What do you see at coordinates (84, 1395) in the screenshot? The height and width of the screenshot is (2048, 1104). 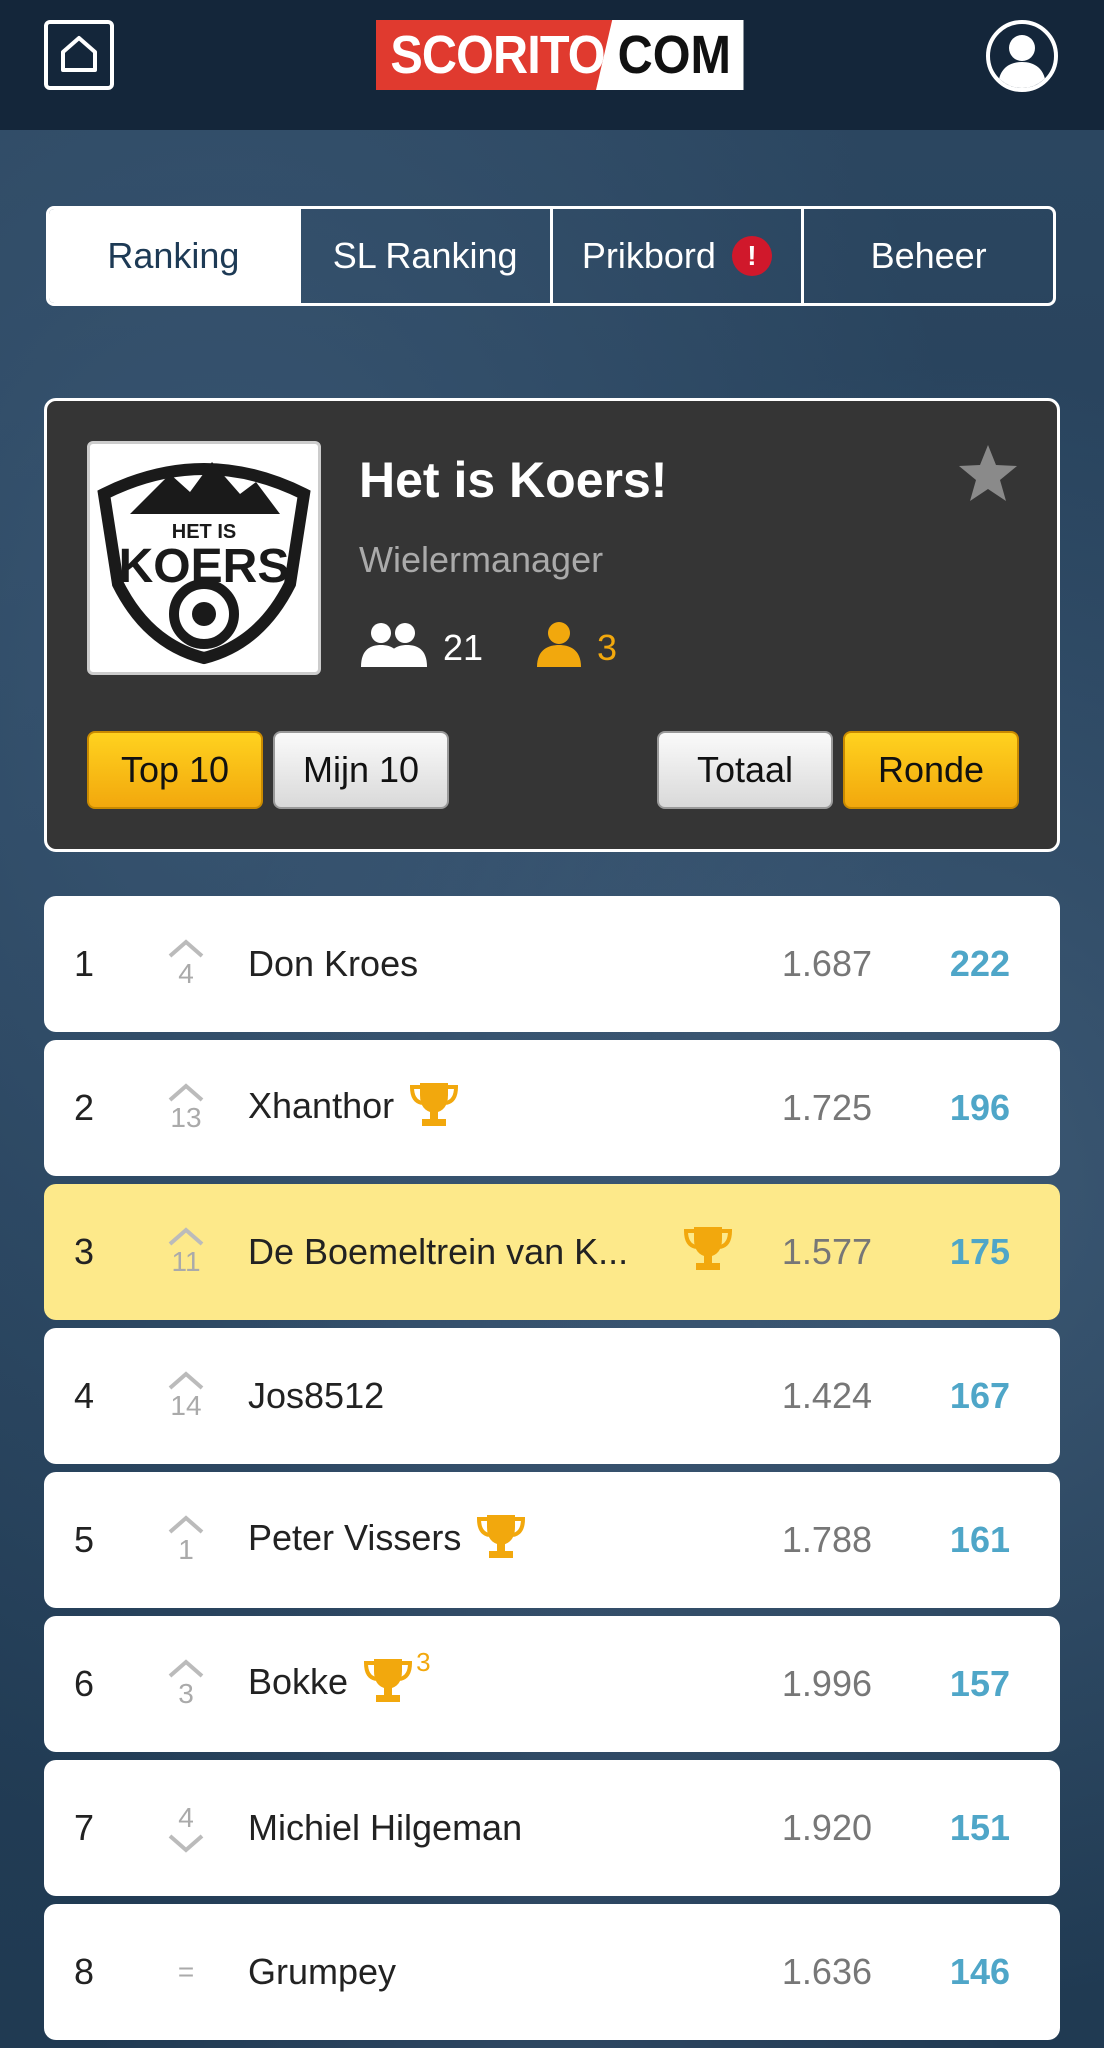 I see `rank-number: 4` at bounding box center [84, 1395].